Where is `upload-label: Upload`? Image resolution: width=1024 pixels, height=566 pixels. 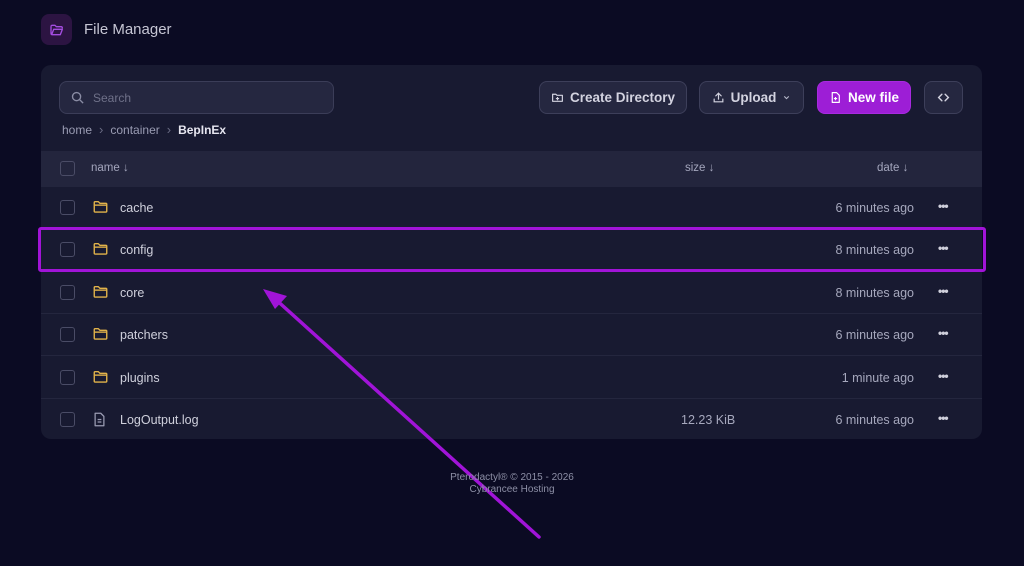
upload-label: Upload is located at coordinates (753, 97).